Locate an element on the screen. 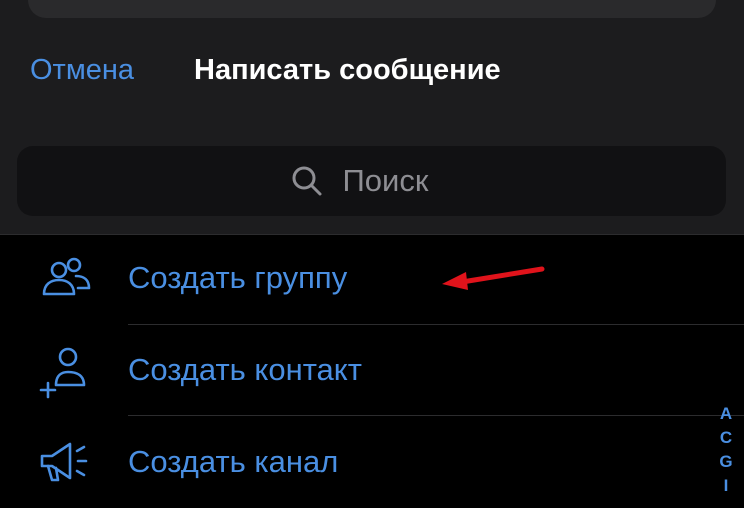 The width and height of the screenshot is (744, 508). search-input is located at coordinates (397, 181).